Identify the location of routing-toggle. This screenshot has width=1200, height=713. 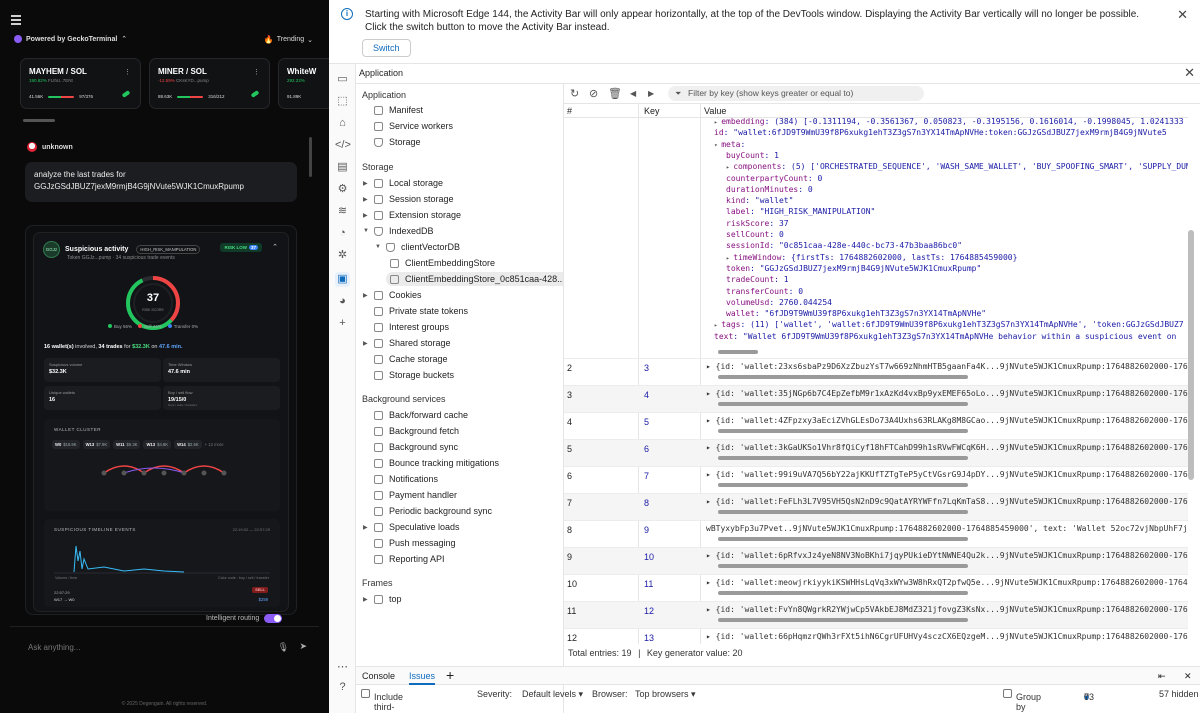
(273, 618).